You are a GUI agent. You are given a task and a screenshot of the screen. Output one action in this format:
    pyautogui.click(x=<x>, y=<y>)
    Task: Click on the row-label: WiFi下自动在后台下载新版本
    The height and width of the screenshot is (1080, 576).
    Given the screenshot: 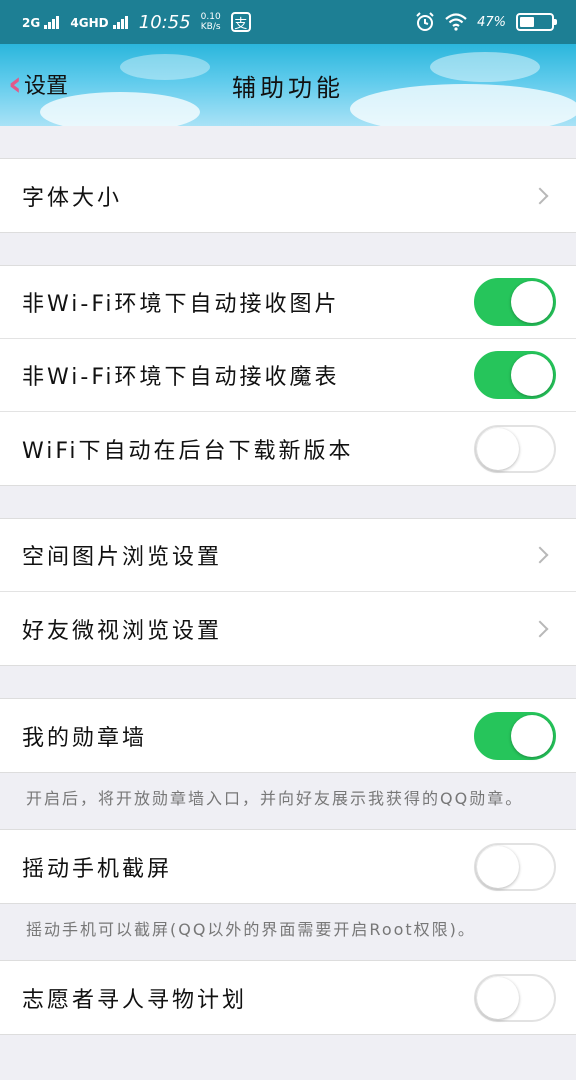 What is the action you would take?
    pyautogui.click(x=188, y=451)
    